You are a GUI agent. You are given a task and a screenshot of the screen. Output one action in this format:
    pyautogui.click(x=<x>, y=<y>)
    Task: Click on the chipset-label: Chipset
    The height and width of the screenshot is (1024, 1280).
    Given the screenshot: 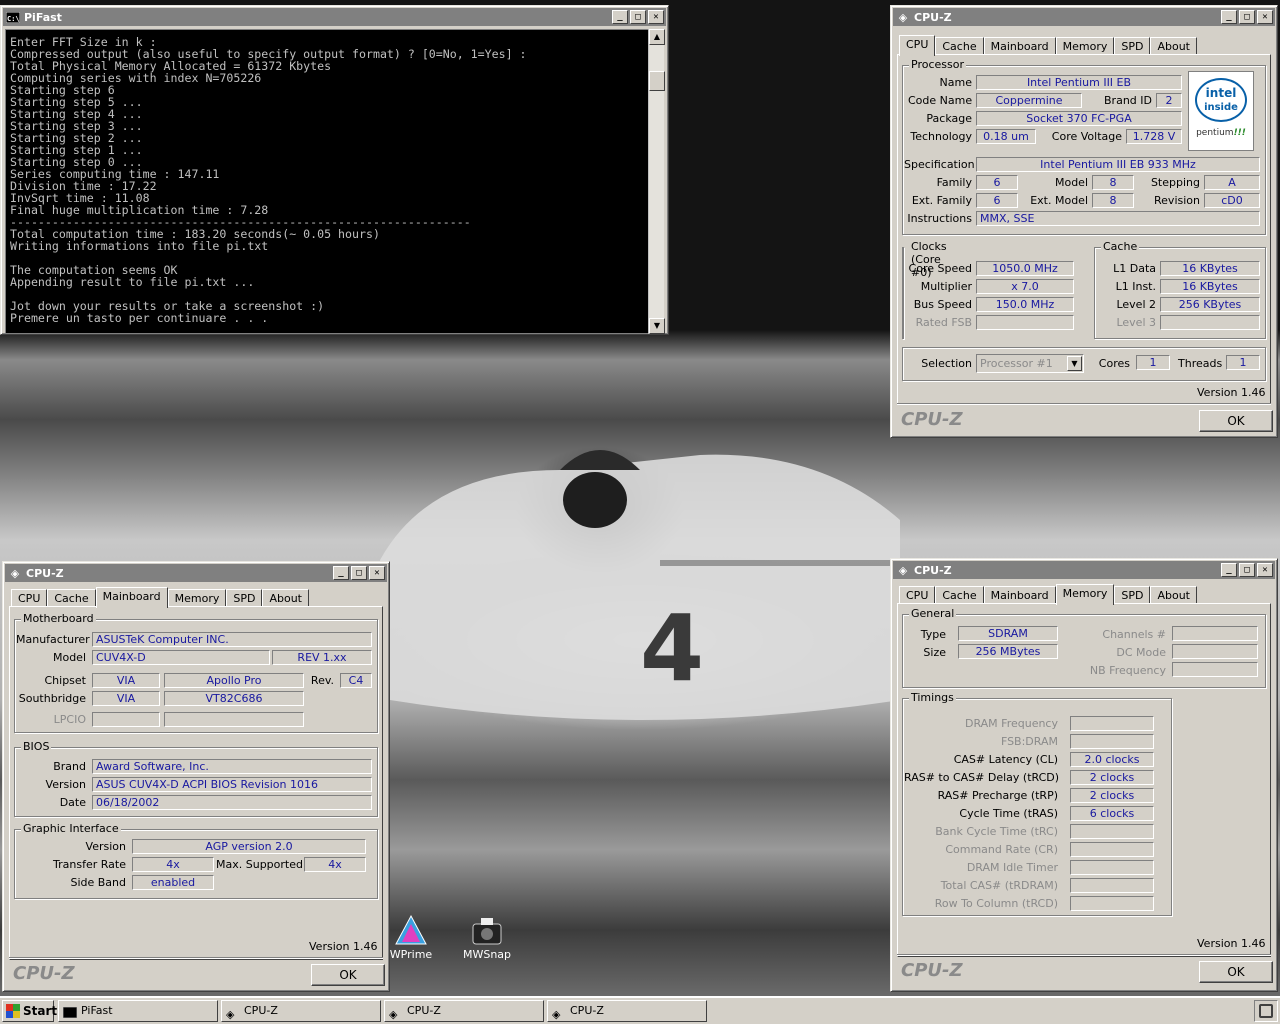 What is the action you would take?
    pyautogui.click(x=65, y=680)
    